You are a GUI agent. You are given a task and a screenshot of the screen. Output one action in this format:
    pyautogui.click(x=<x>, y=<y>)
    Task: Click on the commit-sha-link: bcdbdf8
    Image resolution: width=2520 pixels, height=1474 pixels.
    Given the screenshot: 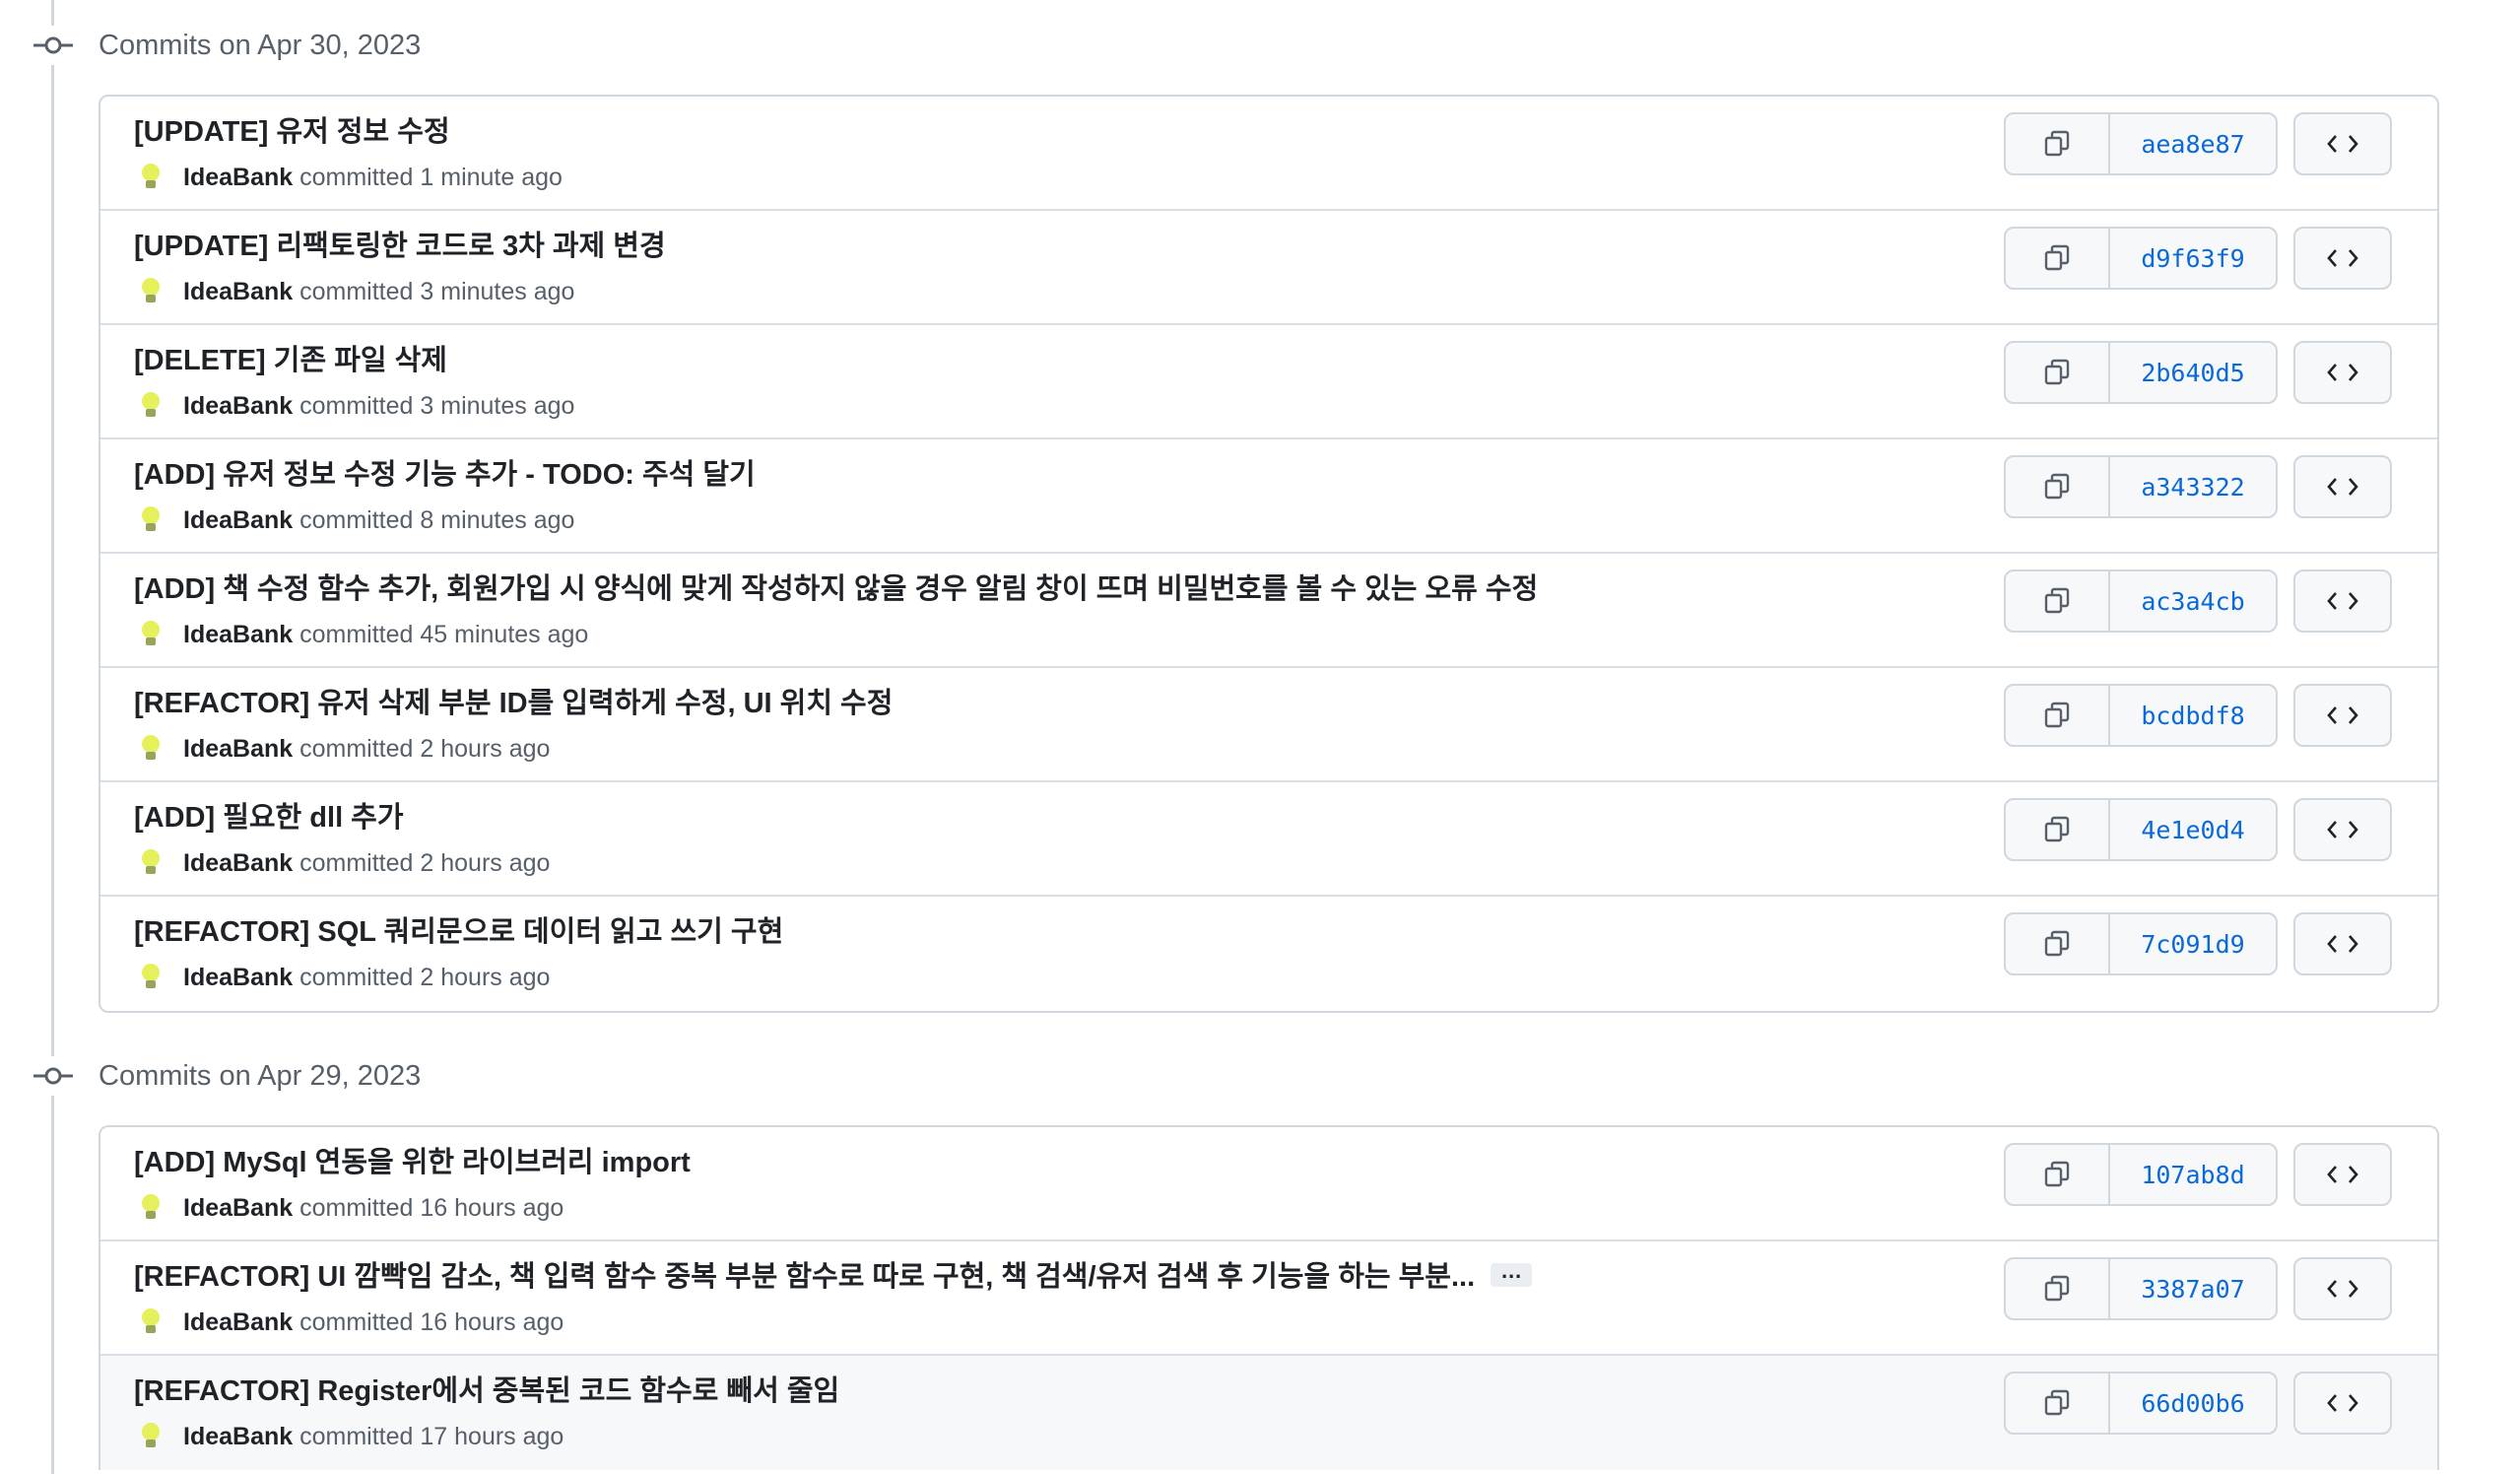 What is the action you would take?
    pyautogui.click(x=2193, y=716)
    